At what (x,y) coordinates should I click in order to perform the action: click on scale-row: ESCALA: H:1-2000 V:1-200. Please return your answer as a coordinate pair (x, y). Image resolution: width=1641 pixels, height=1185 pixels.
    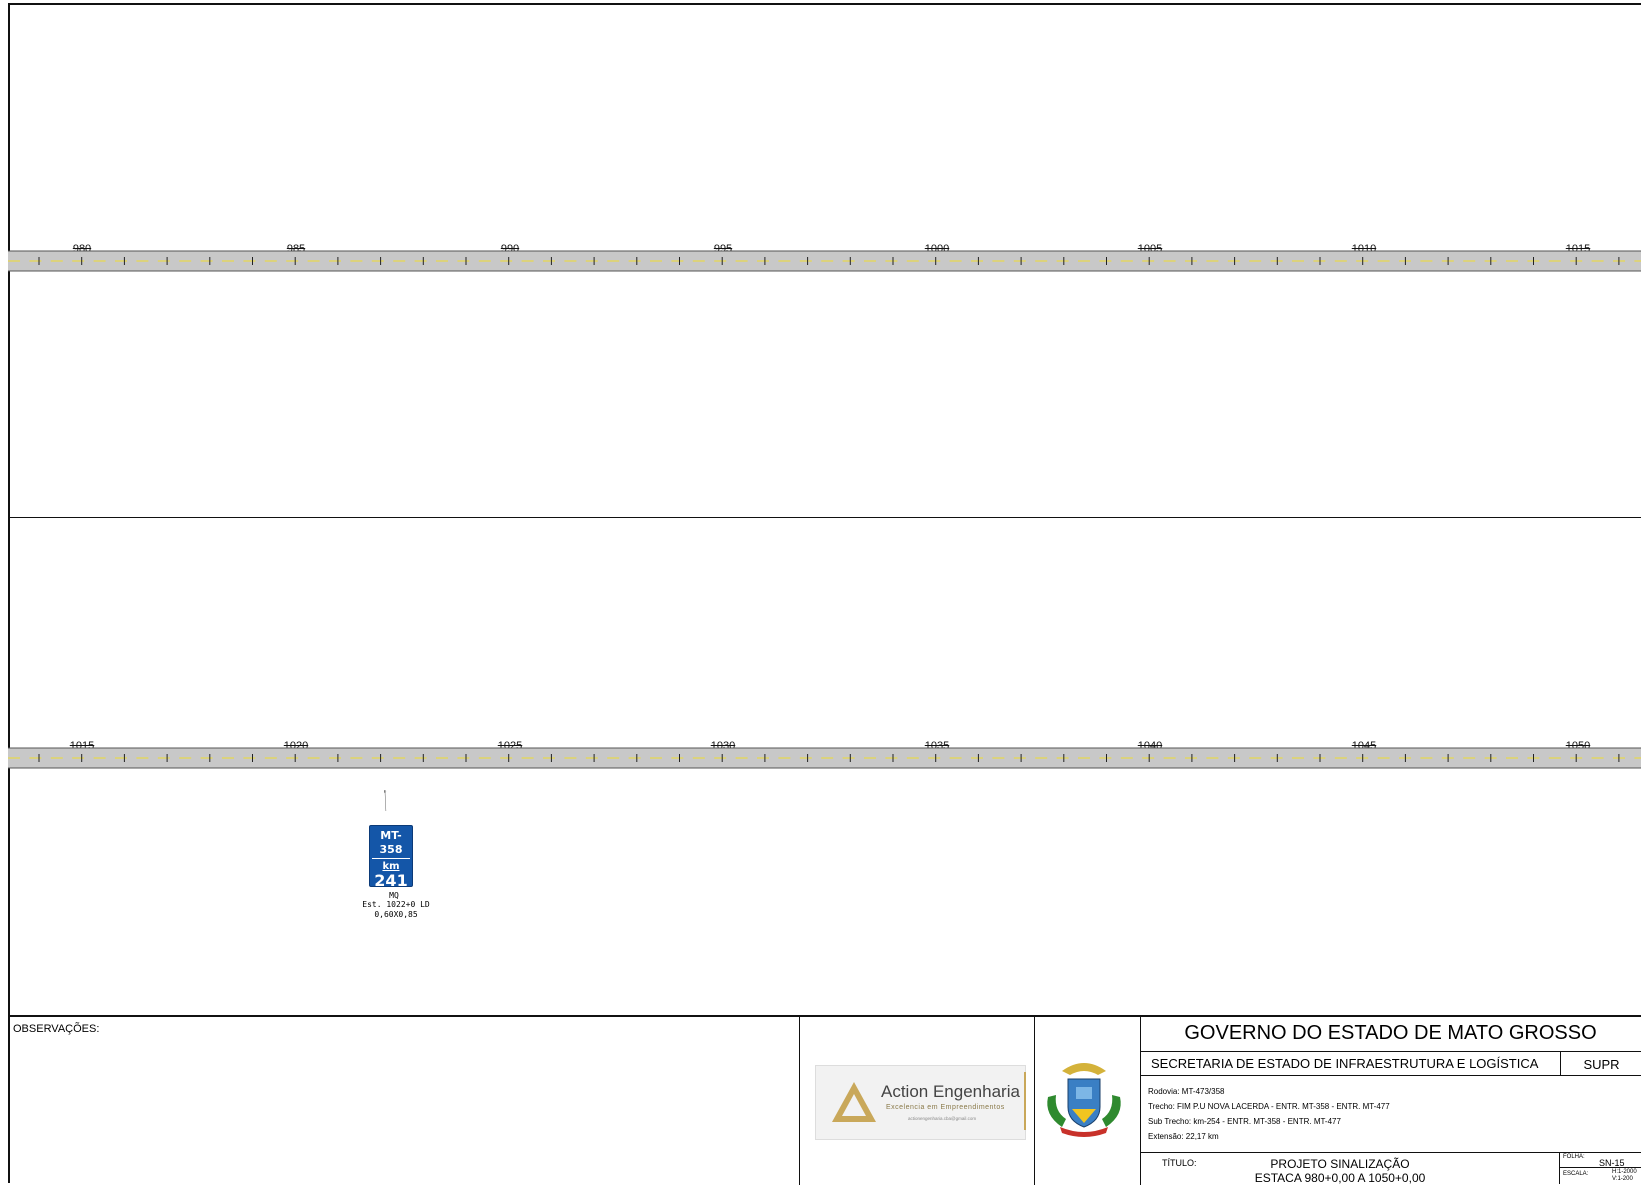
    Looking at the image, I should click on (1600, 1175).